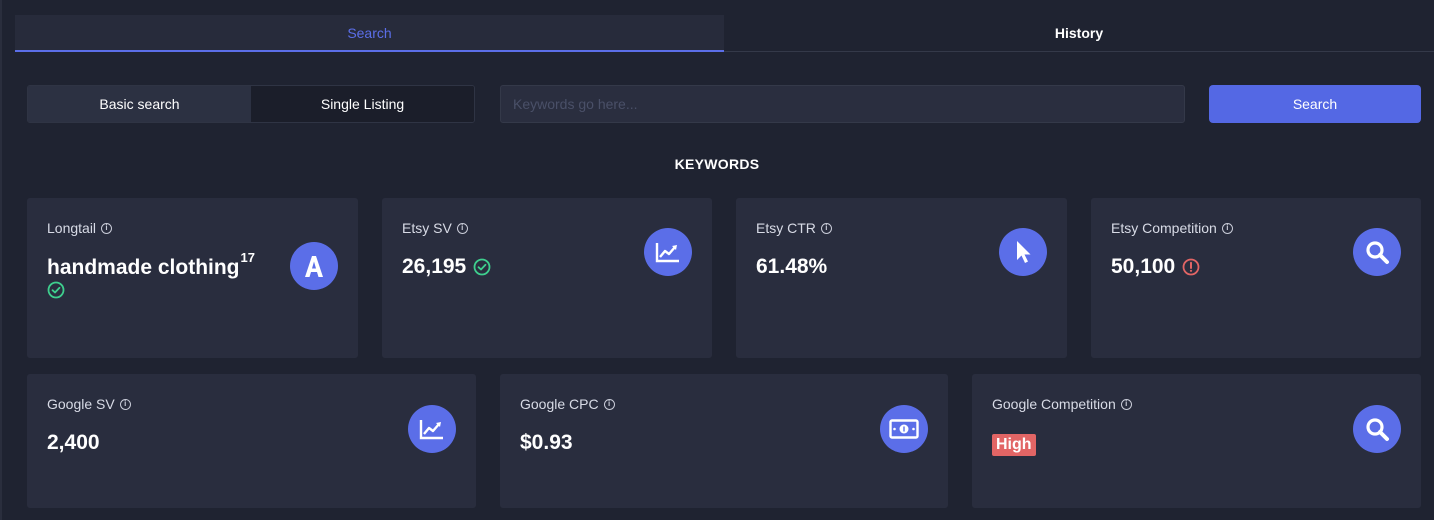 The width and height of the screenshot is (1434, 520). Describe the element at coordinates (1079, 33) in the screenshot. I see `tab-history: History` at that location.